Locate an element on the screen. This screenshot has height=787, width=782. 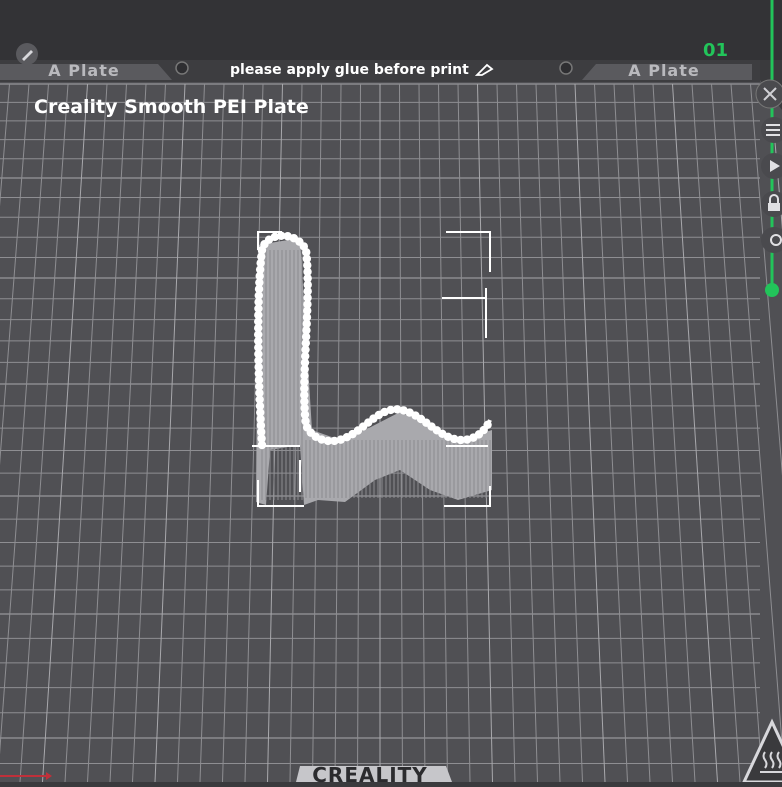
plate-tab-right-label: A Plate is located at coordinates (663, 70).